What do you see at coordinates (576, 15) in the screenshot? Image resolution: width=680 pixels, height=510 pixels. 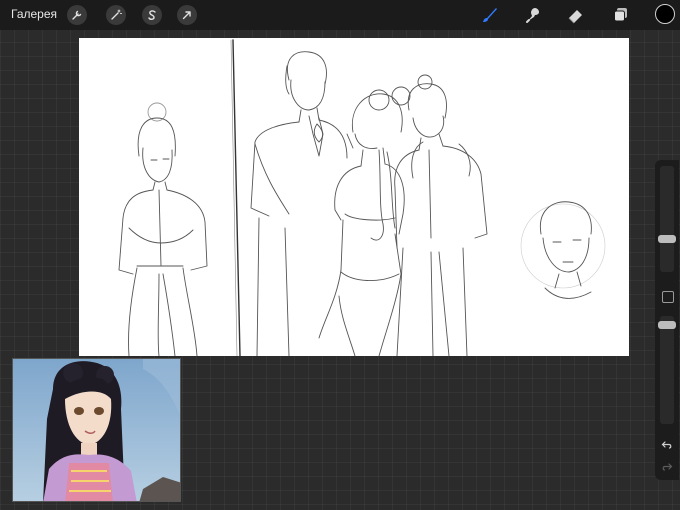 I see `eraser-icon` at bounding box center [576, 15].